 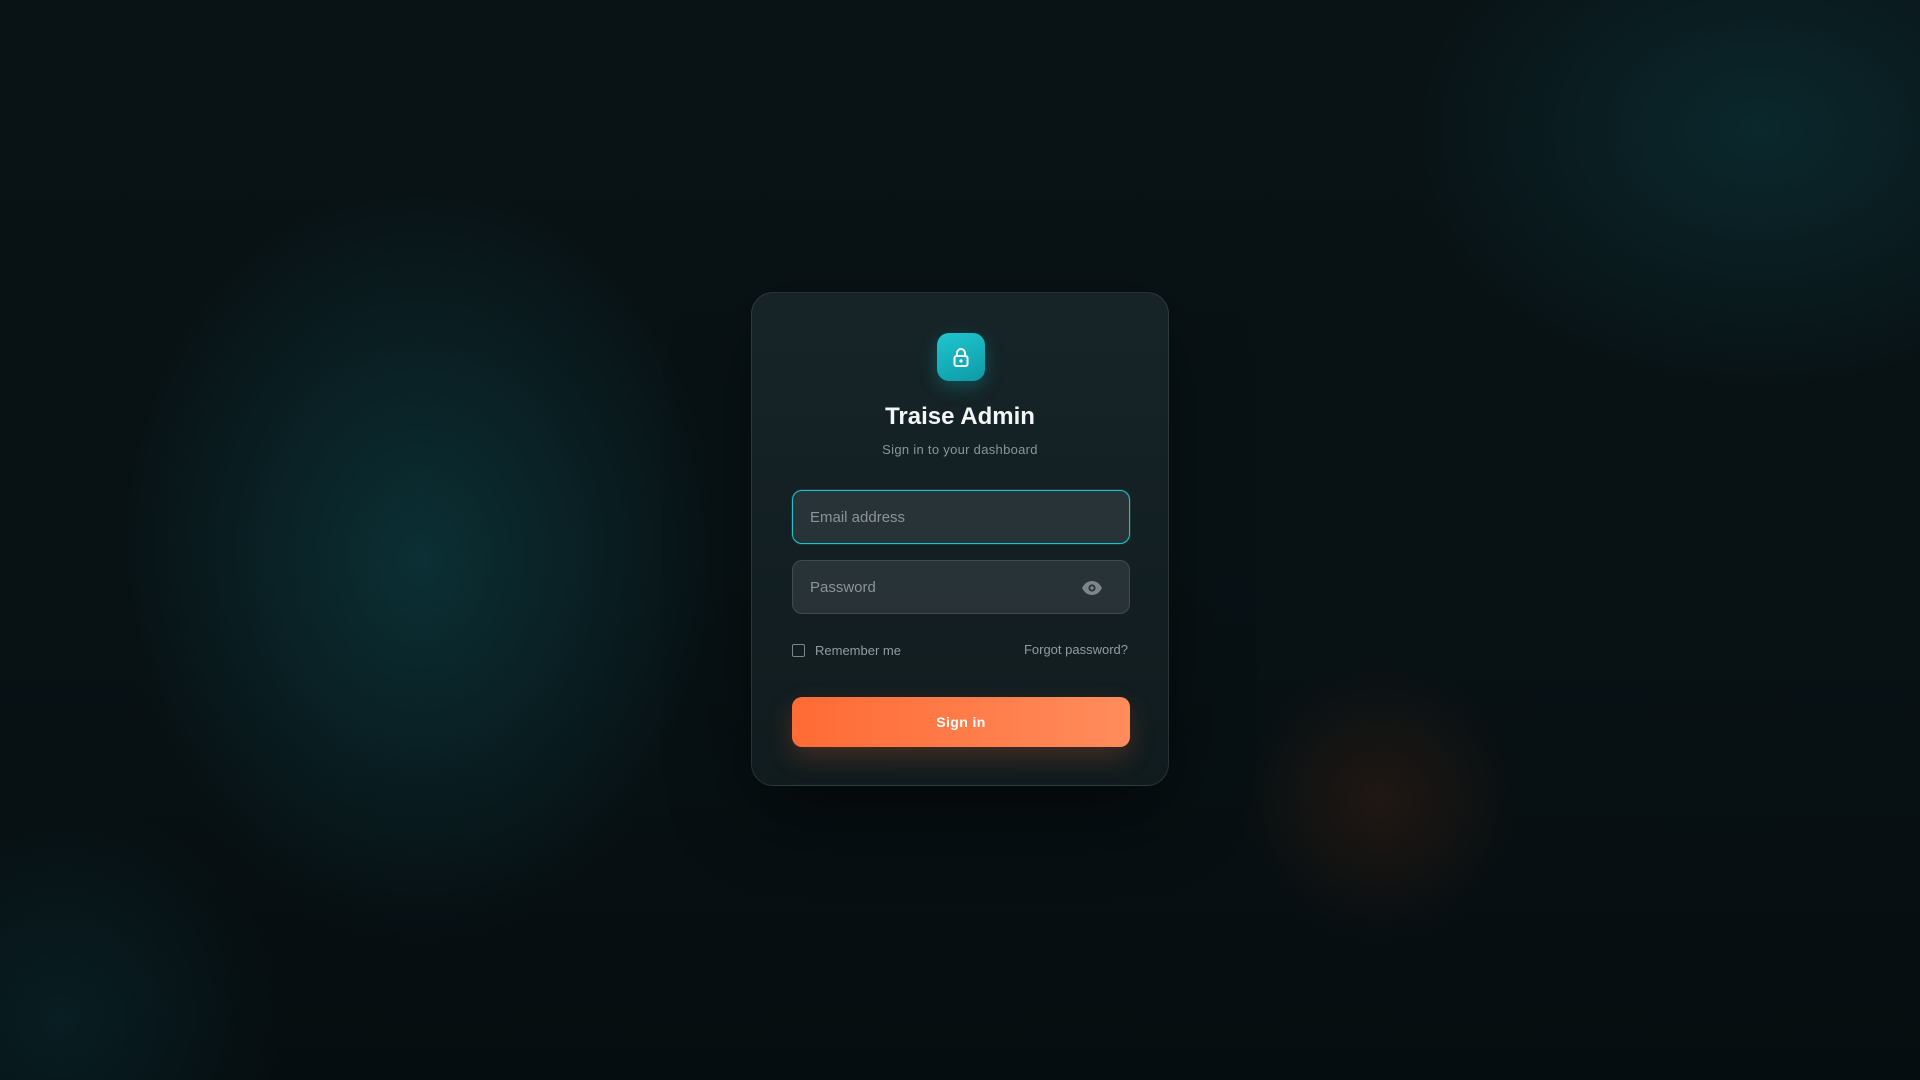 I want to click on page-title: Traise Admin, so click(x=960, y=416).